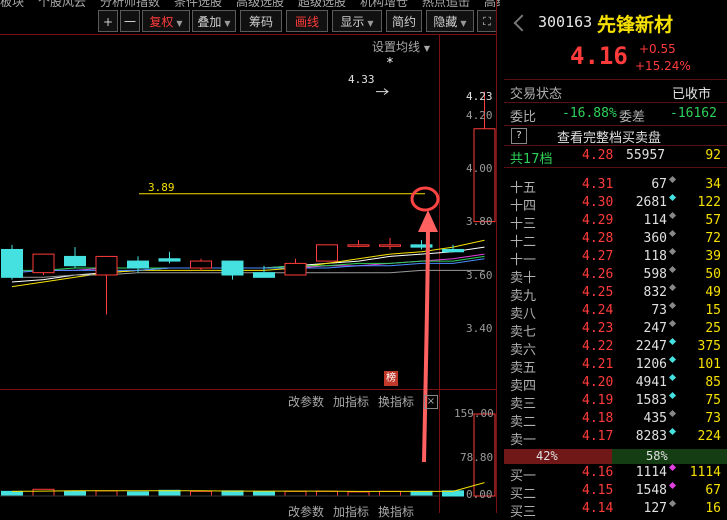 This screenshot has width=727, height=520. Describe the element at coordinates (615, 311) in the screenshot. I see `ask-row: 卖八 4.24 73 15` at that location.